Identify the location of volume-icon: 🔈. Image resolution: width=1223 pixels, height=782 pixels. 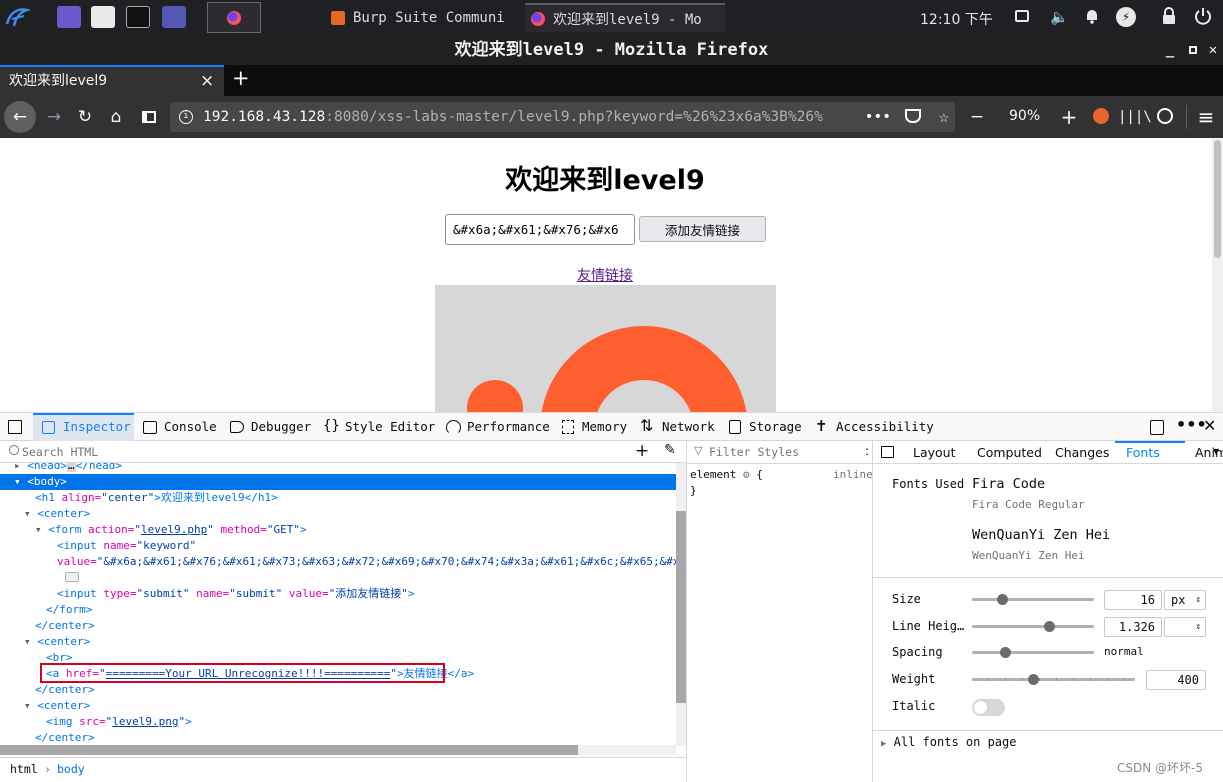
(1059, 17).